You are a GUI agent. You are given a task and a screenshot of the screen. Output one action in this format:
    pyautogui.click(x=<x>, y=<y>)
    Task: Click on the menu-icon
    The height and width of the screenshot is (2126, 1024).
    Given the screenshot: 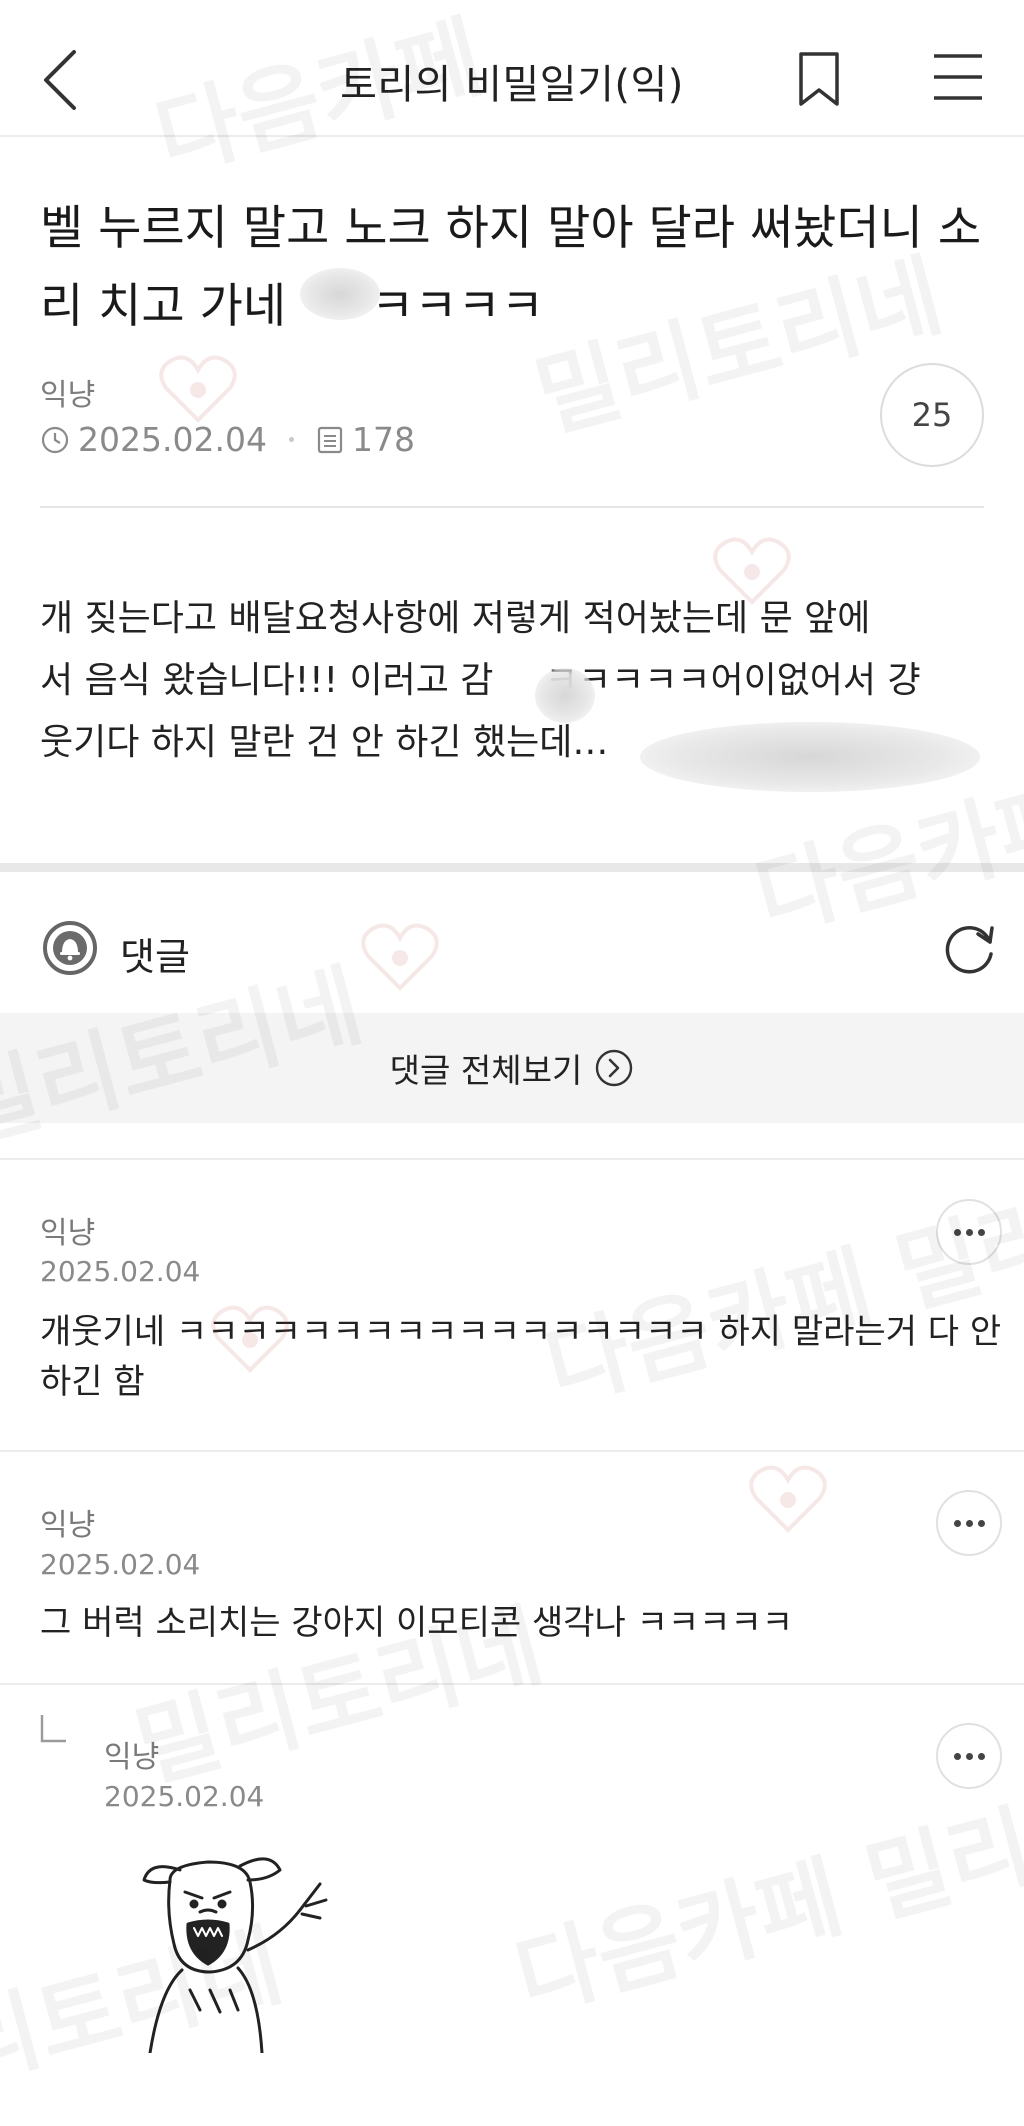 What is the action you would take?
    pyautogui.click(x=958, y=77)
    